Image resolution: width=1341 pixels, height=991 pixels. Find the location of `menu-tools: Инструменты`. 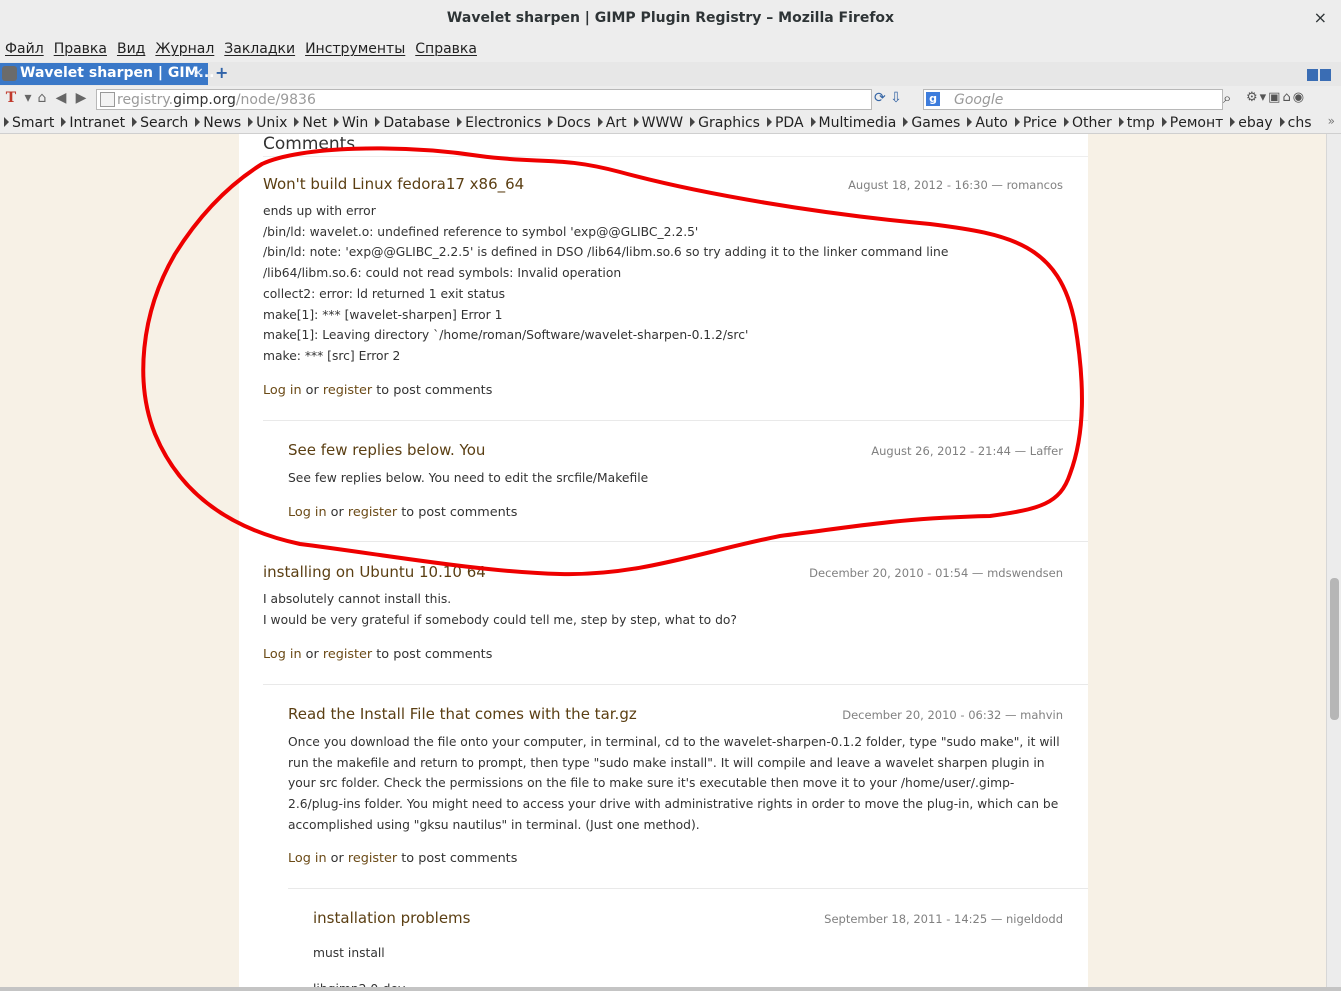

menu-tools: Инструменты is located at coordinates (355, 47).